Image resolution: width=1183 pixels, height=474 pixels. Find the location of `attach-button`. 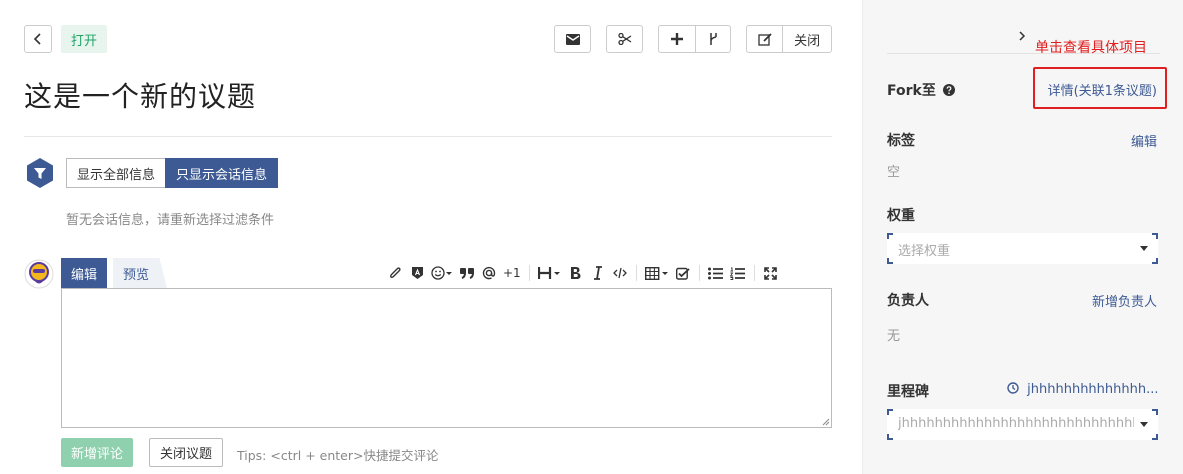

attach-button is located at coordinates (395, 273).